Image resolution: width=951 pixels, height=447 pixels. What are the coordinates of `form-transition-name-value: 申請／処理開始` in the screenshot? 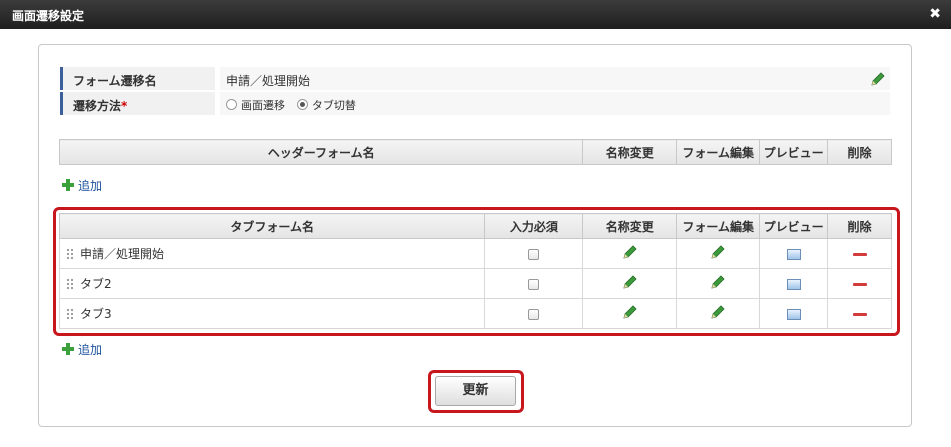 It's located at (555, 78).